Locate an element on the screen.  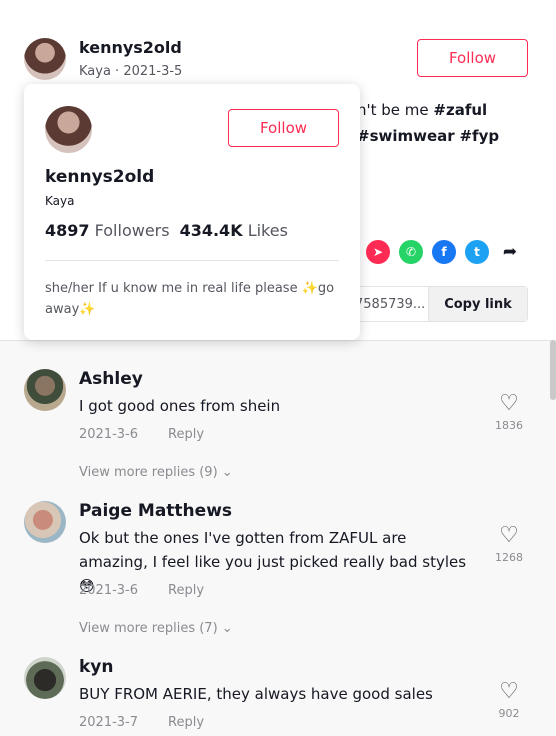
likes-count: 434.4K is located at coordinates (211, 230).